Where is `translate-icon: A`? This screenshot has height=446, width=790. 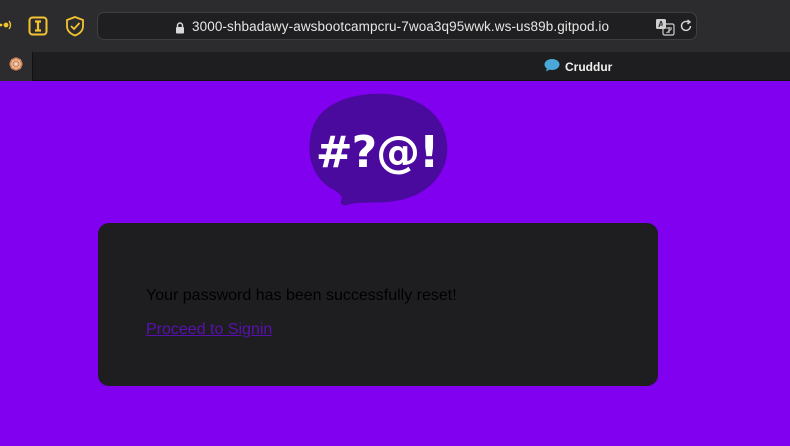 translate-icon: A is located at coordinates (665, 27).